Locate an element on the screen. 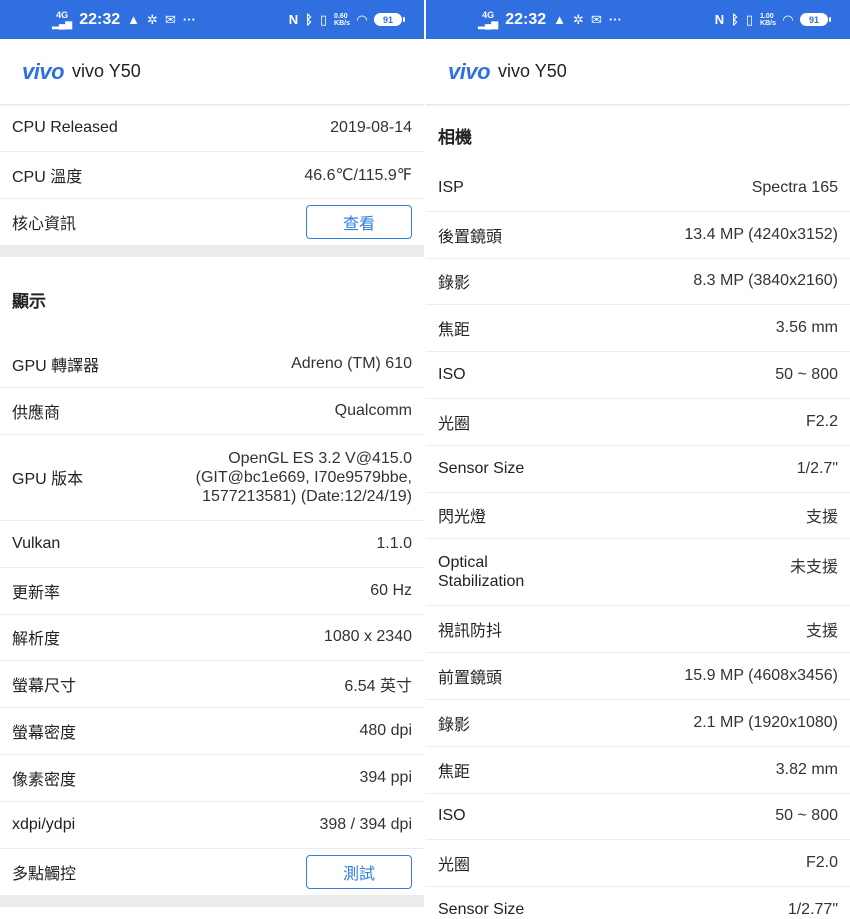  info-row: CPU 溫度 46.6℃/115.9℉ is located at coordinates (212, 175).